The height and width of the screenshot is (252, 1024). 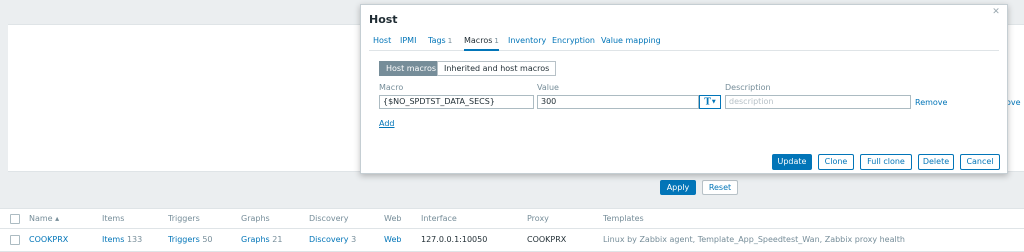 What do you see at coordinates (936, 162) in the screenshot?
I see `delete-button: Delete` at bounding box center [936, 162].